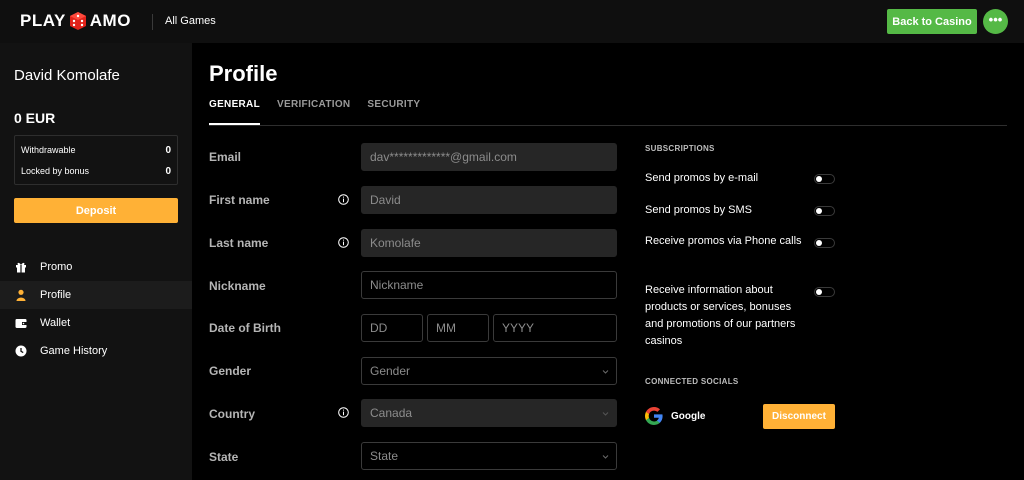 This screenshot has width=1024, height=480. I want to click on gender-label: Gender, so click(230, 371).